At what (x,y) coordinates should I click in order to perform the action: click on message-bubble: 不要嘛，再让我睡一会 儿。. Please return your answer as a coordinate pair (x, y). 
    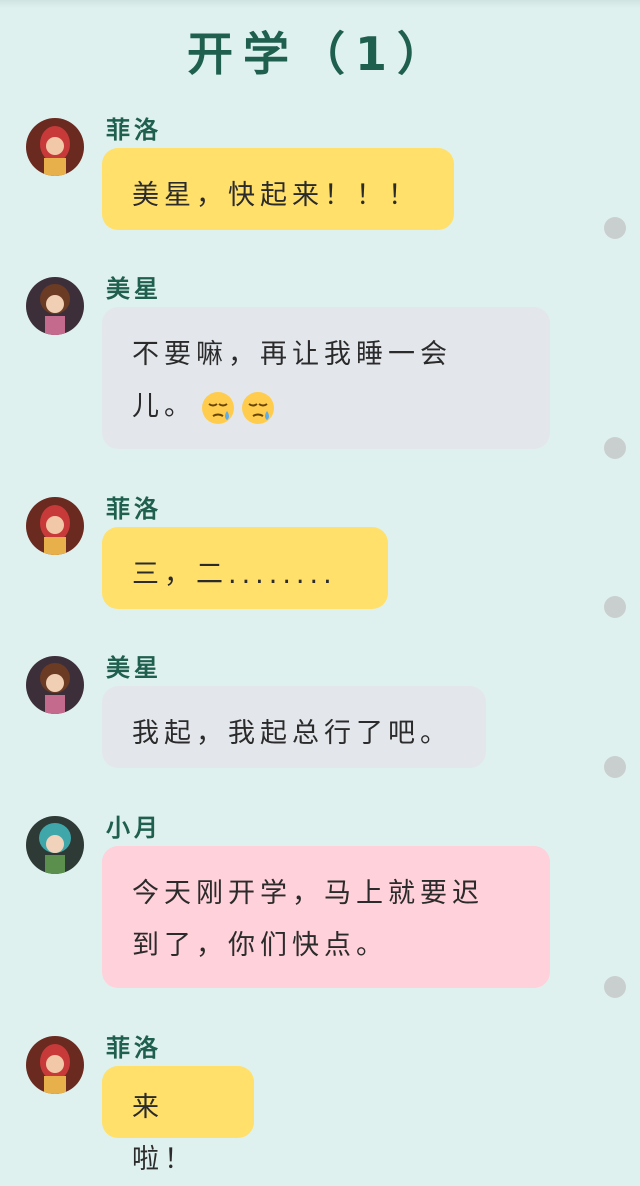
    Looking at the image, I should click on (326, 378).